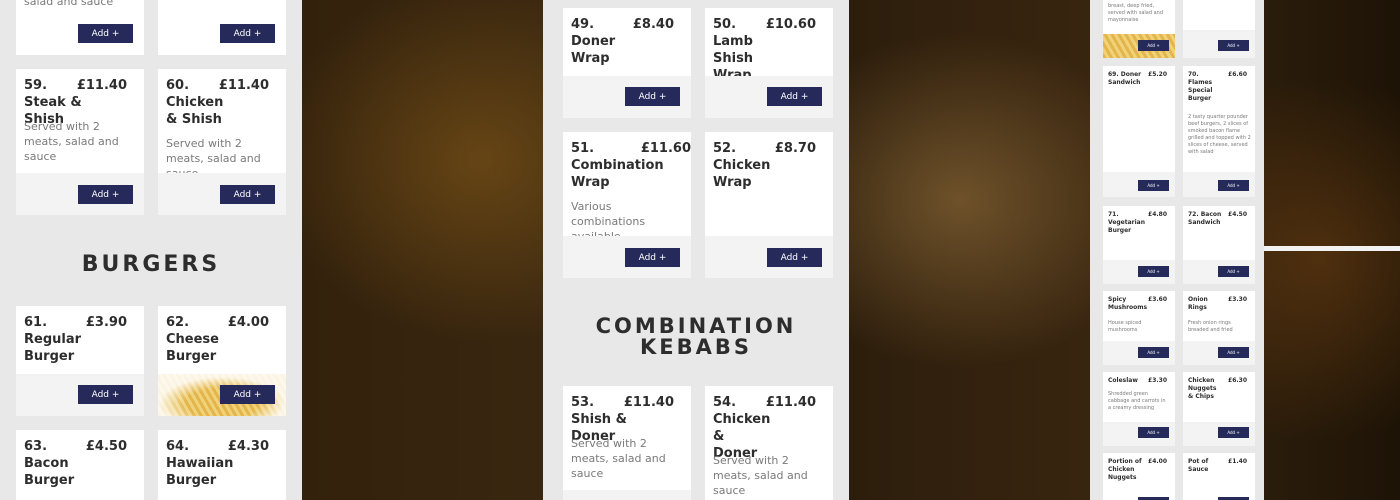 The height and width of the screenshot is (500, 1400). Describe the element at coordinates (795, 148) in the screenshot. I see `item-price: £8.70` at that location.